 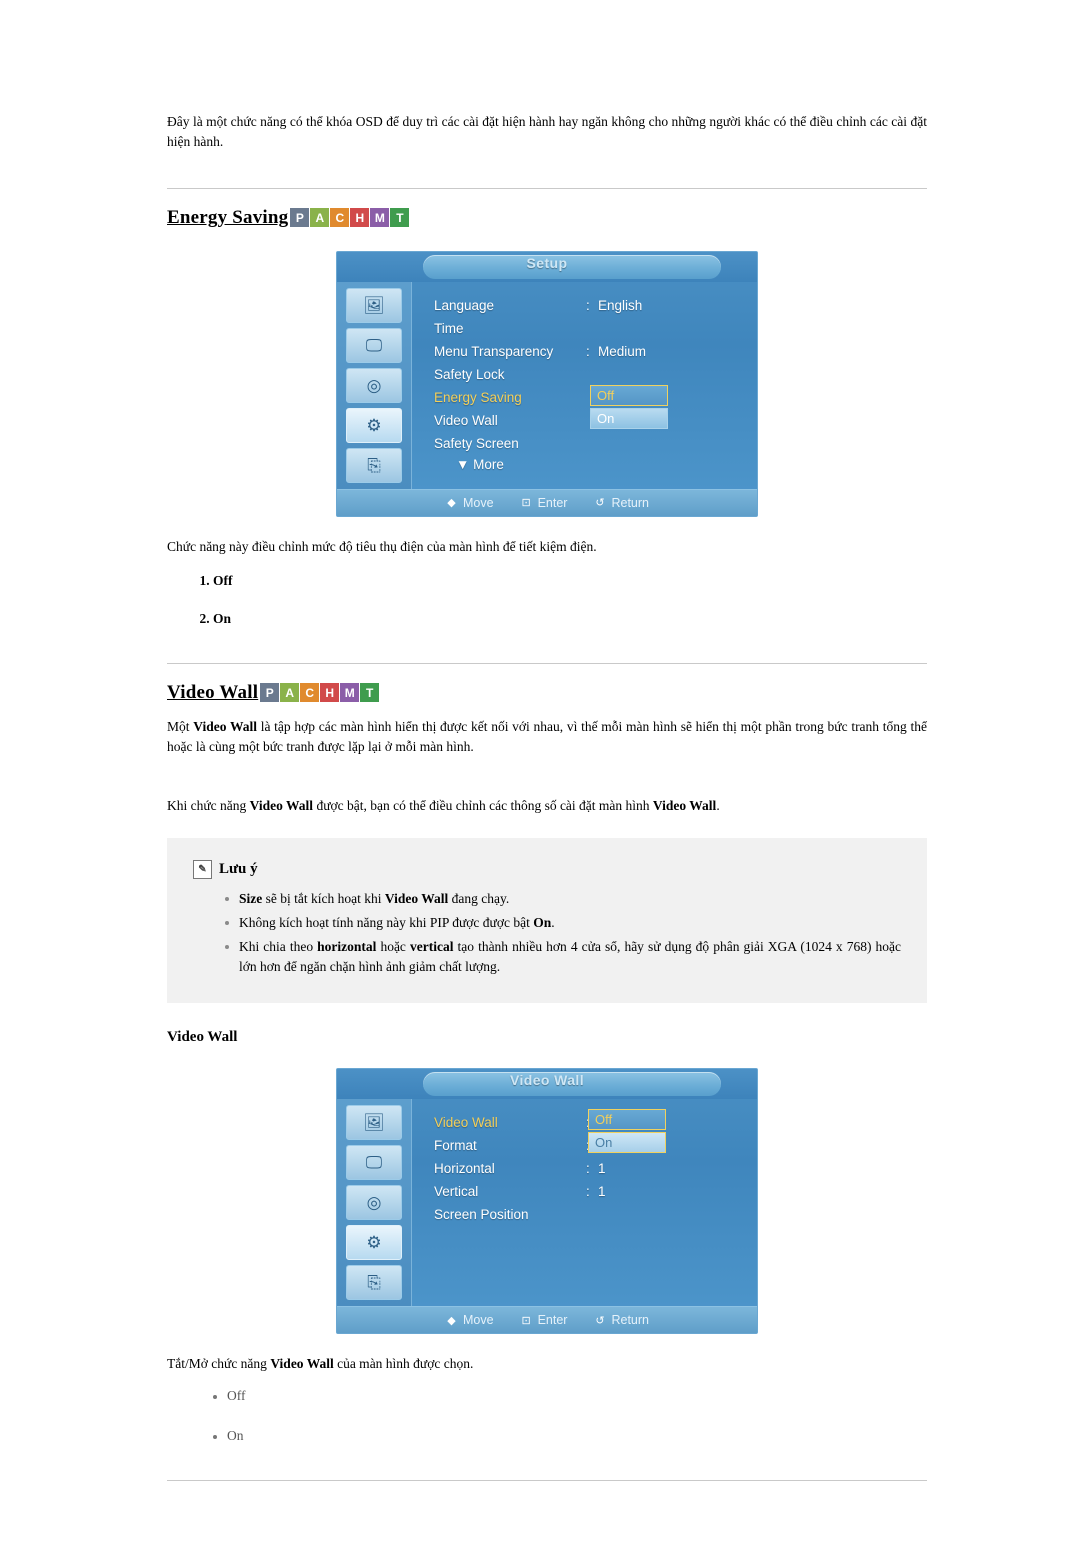 I want to click on video-wall-title: Video Wall, so click(x=213, y=692).